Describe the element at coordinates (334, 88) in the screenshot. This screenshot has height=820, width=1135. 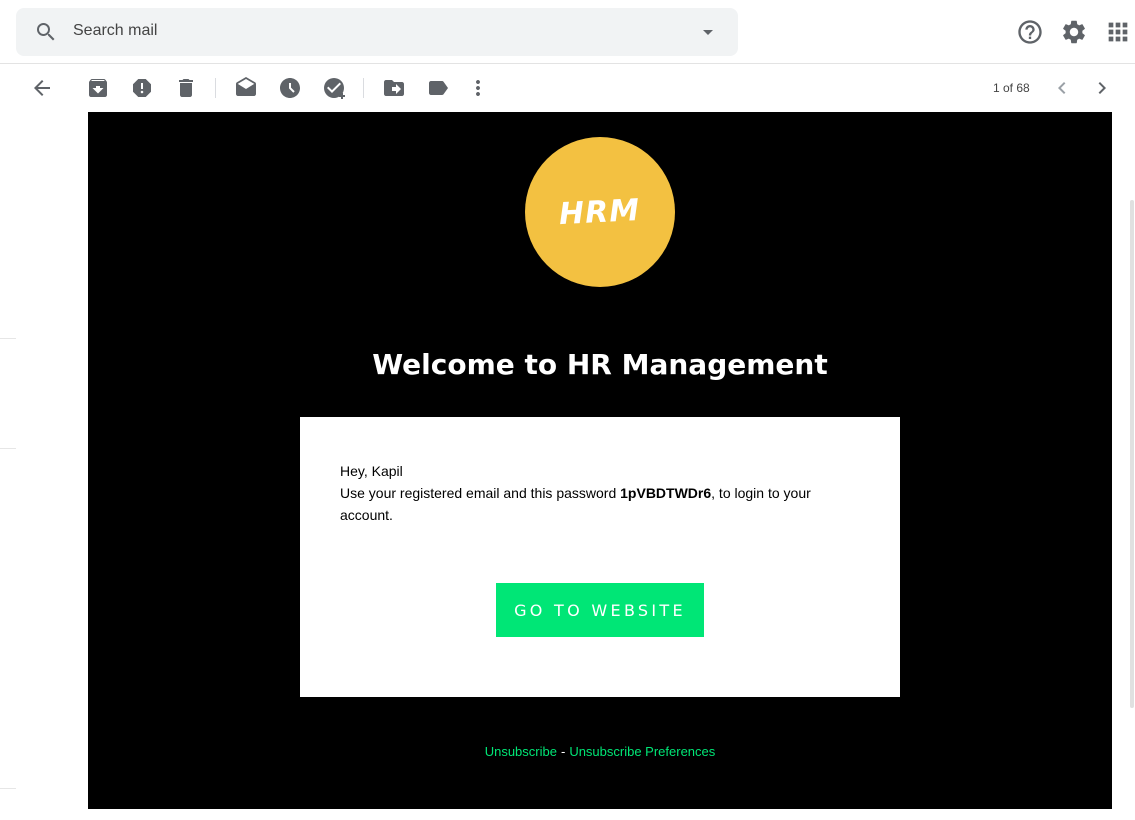
I see `add-task-icon` at that location.